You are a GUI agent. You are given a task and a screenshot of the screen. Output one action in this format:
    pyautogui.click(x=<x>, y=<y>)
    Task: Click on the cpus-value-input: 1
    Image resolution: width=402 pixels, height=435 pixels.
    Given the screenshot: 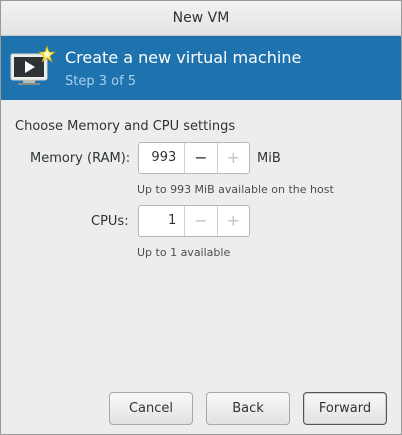 What is the action you would take?
    pyautogui.click(x=161, y=221)
    